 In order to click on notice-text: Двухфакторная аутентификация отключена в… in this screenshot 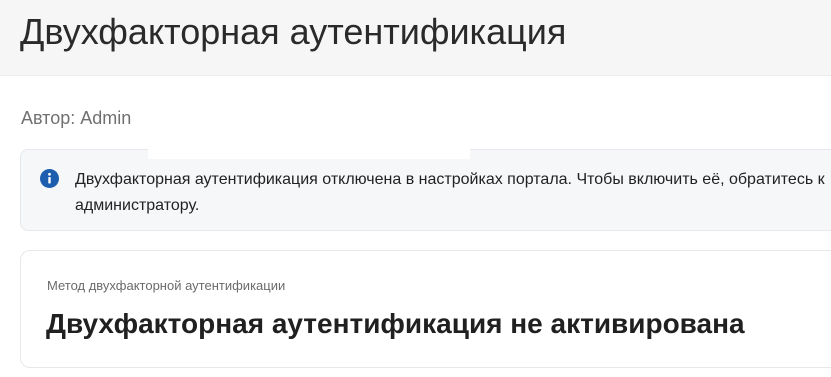, I will do `click(450, 192)`.